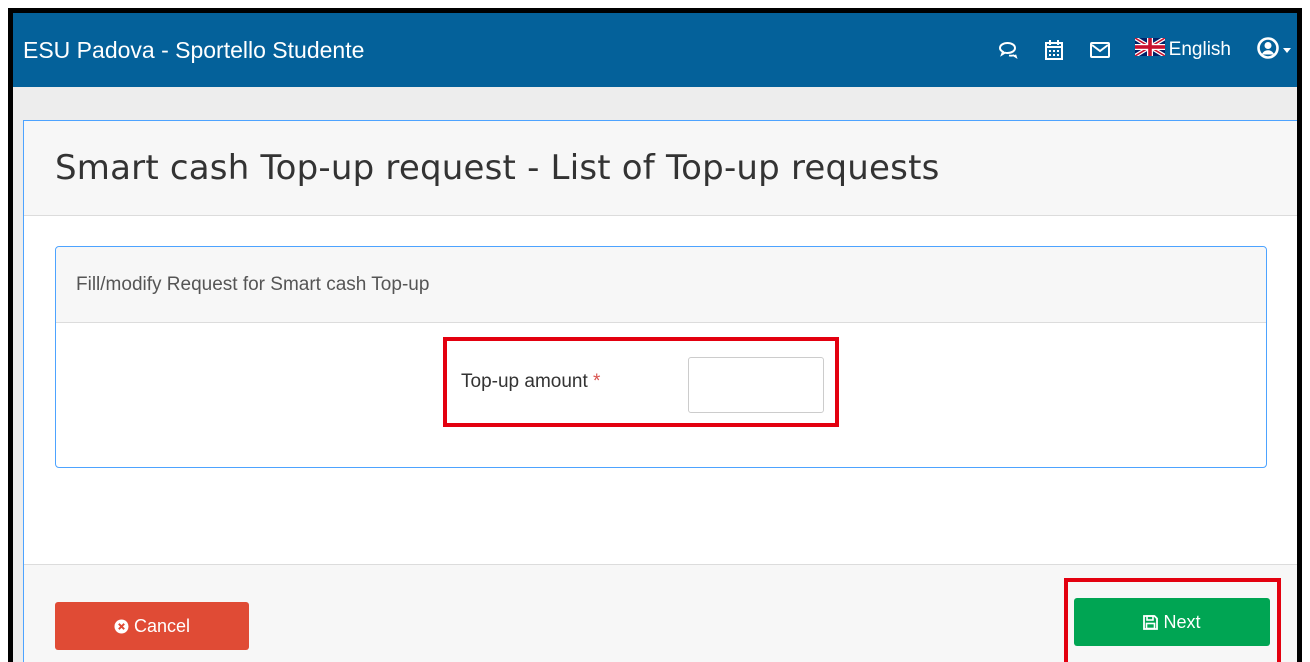 The height and width of the screenshot is (662, 1310). What do you see at coordinates (1054, 50) in the screenshot?
I see `calendar-icon` at bounding box center [1054, 50].